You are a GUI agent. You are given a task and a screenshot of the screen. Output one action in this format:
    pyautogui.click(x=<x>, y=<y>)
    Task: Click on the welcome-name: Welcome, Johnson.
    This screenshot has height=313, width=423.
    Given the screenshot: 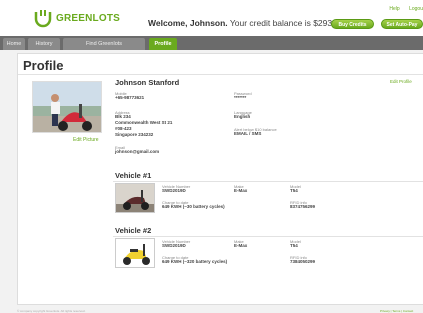 What is the action you would take?
    pyautogui.click(x=188, y=23)
    